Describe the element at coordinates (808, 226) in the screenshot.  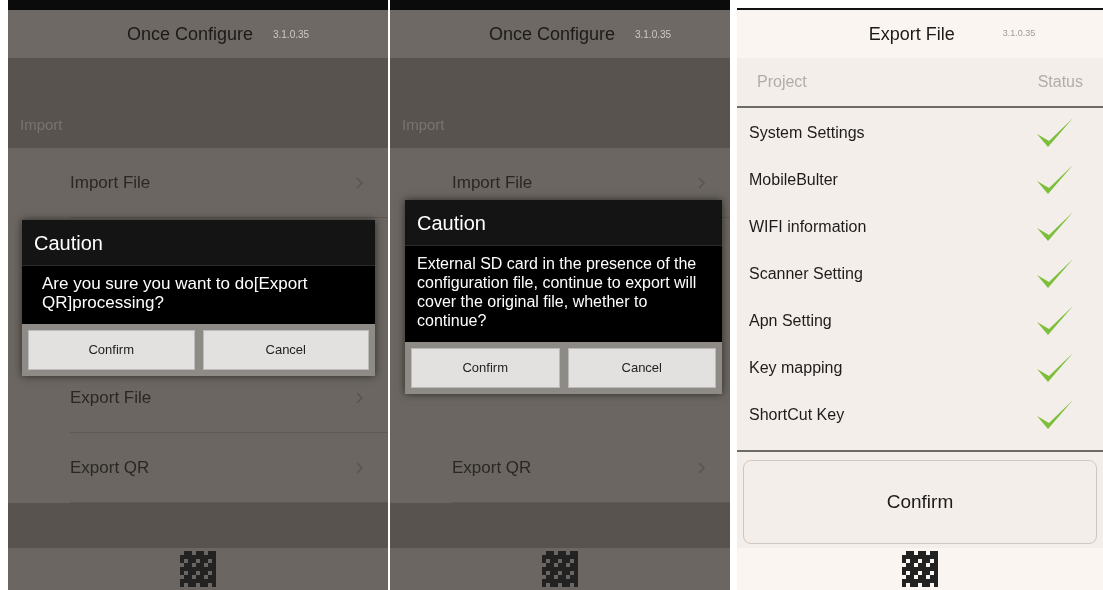
I see `project-name: WIFI information` at that location.